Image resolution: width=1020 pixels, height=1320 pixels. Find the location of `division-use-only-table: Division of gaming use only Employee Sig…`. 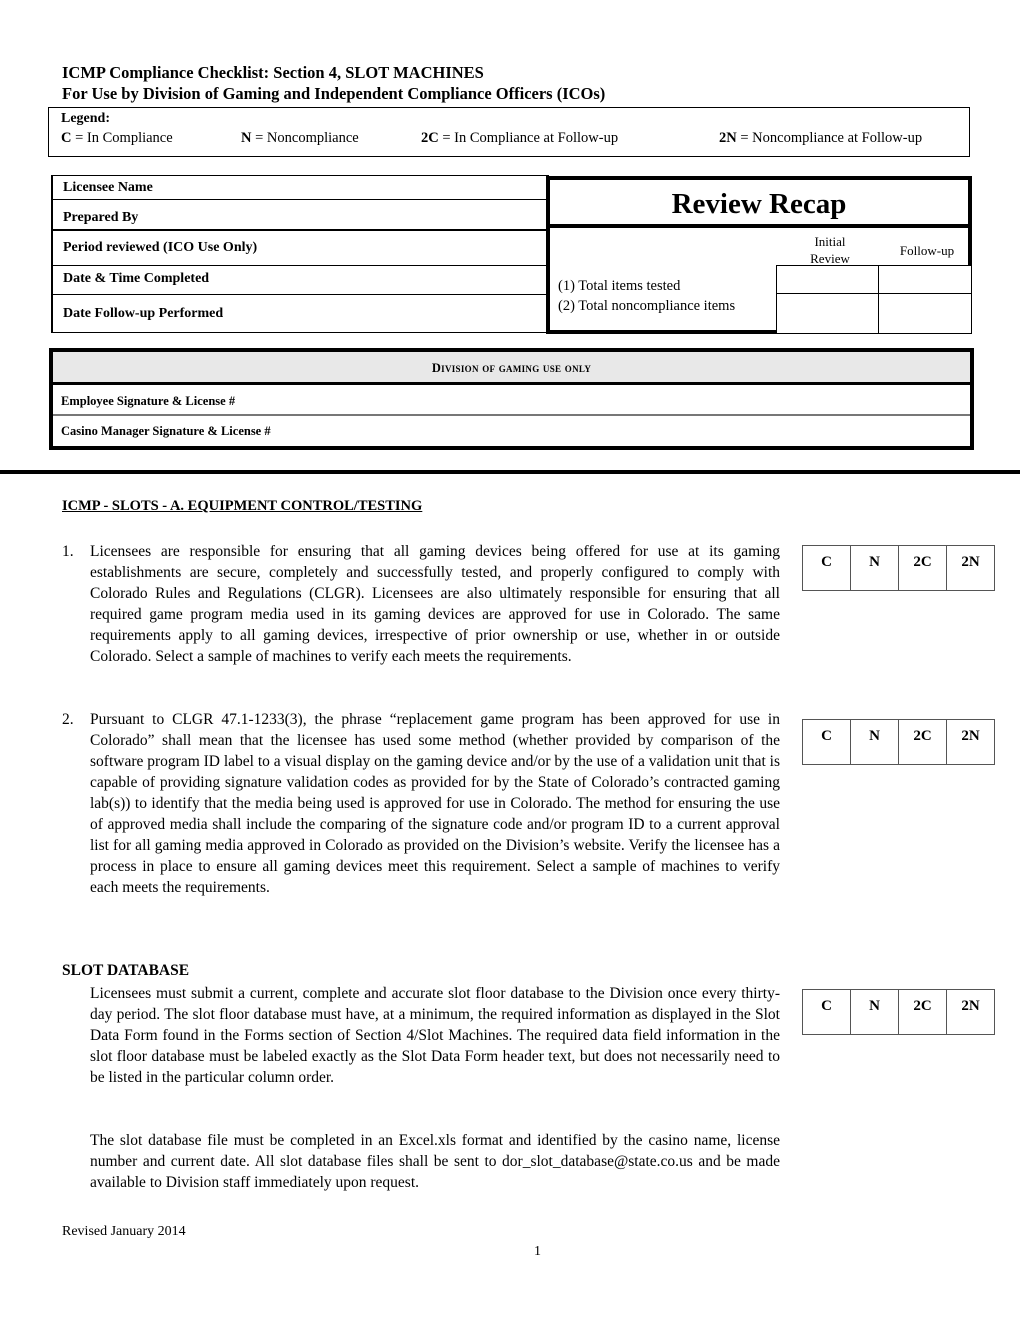

division-use-only-table: Division of gaming use only Employee Sig… is located at coordinates (511, 399).